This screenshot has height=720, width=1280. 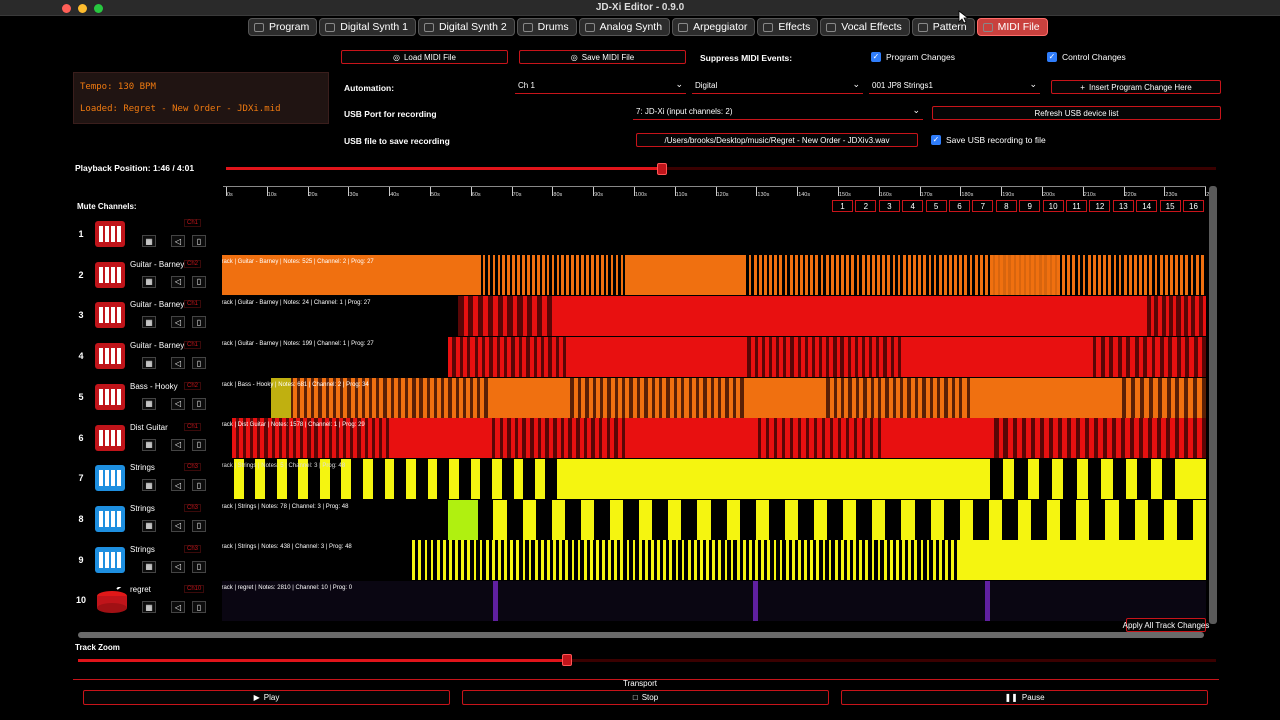 What do you see at coordinates (424, 57) in the screenshot?
I see `load-midi-button: ◎ Load MIDI File` at bounding box center [424, 57].